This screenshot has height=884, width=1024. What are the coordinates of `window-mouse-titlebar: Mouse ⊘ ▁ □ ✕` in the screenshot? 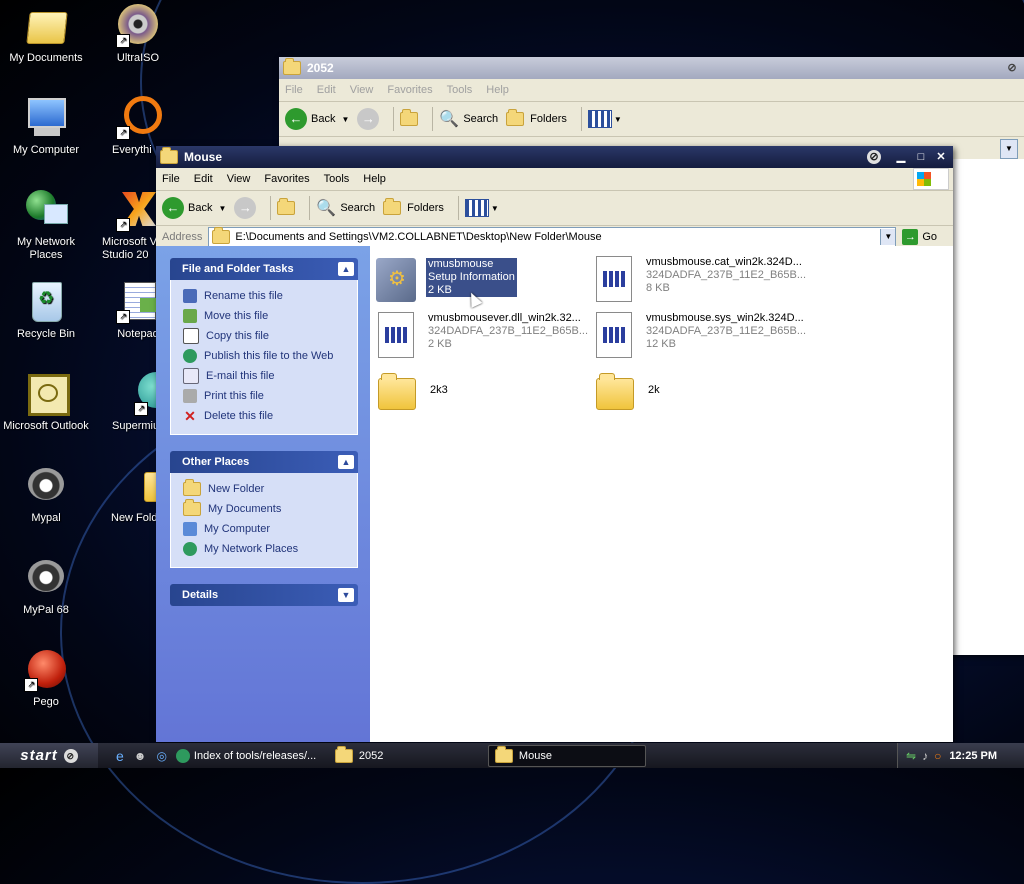 It's located at (554, 157).